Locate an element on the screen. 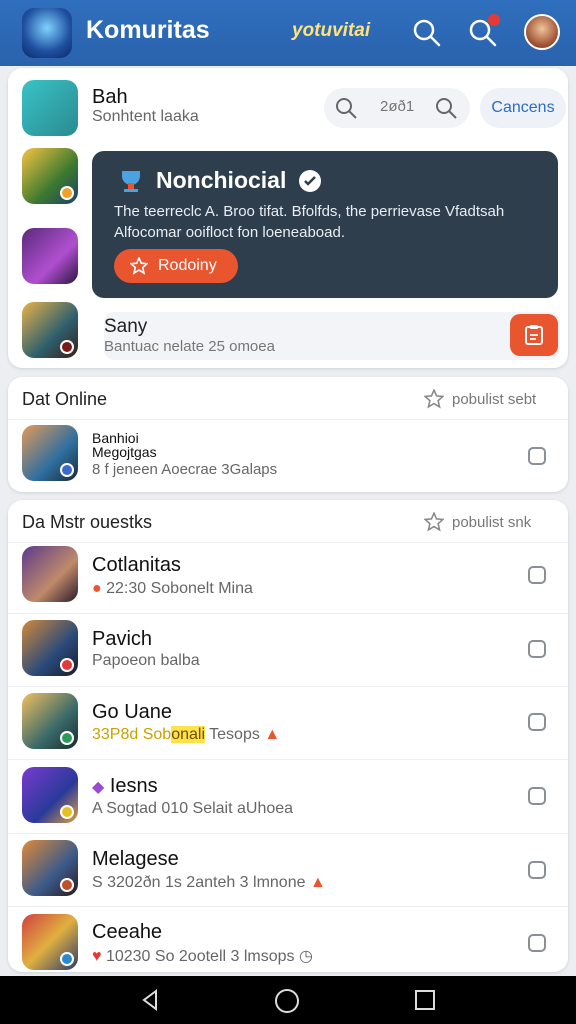  clipboard-icon is located at coordinates (534, 335).